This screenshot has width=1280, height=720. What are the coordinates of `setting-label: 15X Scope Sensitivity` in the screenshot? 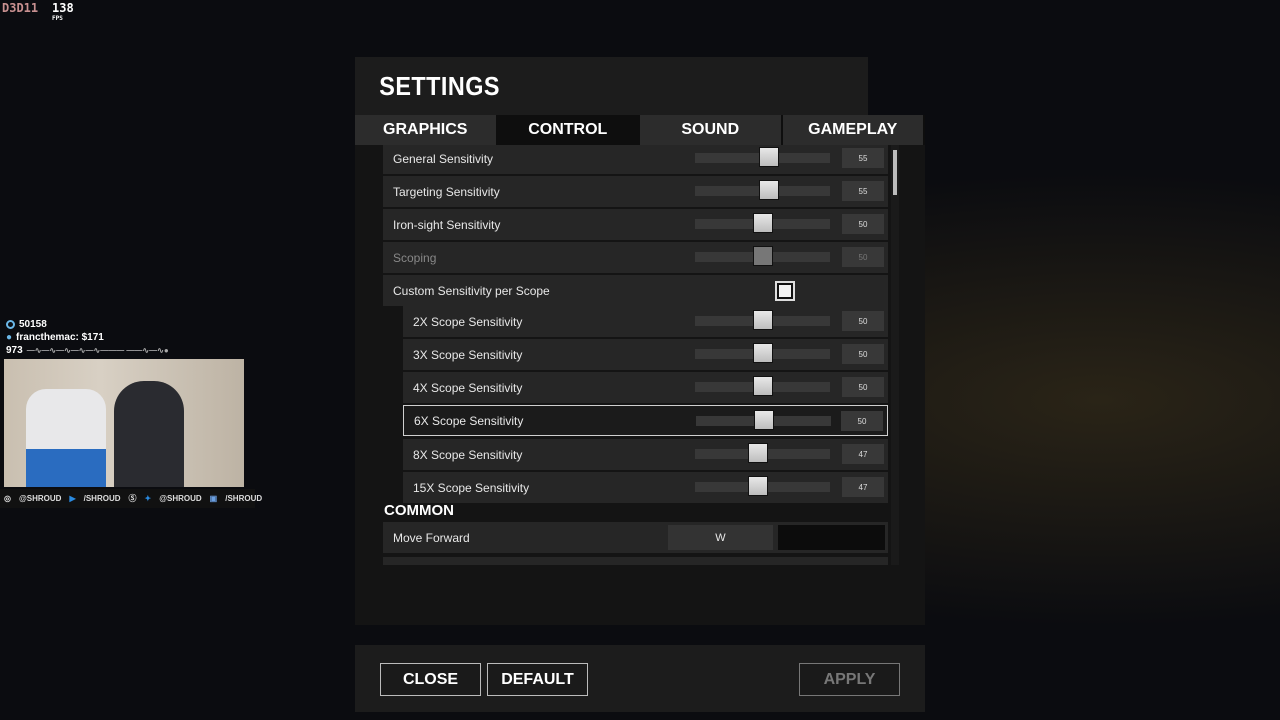 It's located at (471, 487).